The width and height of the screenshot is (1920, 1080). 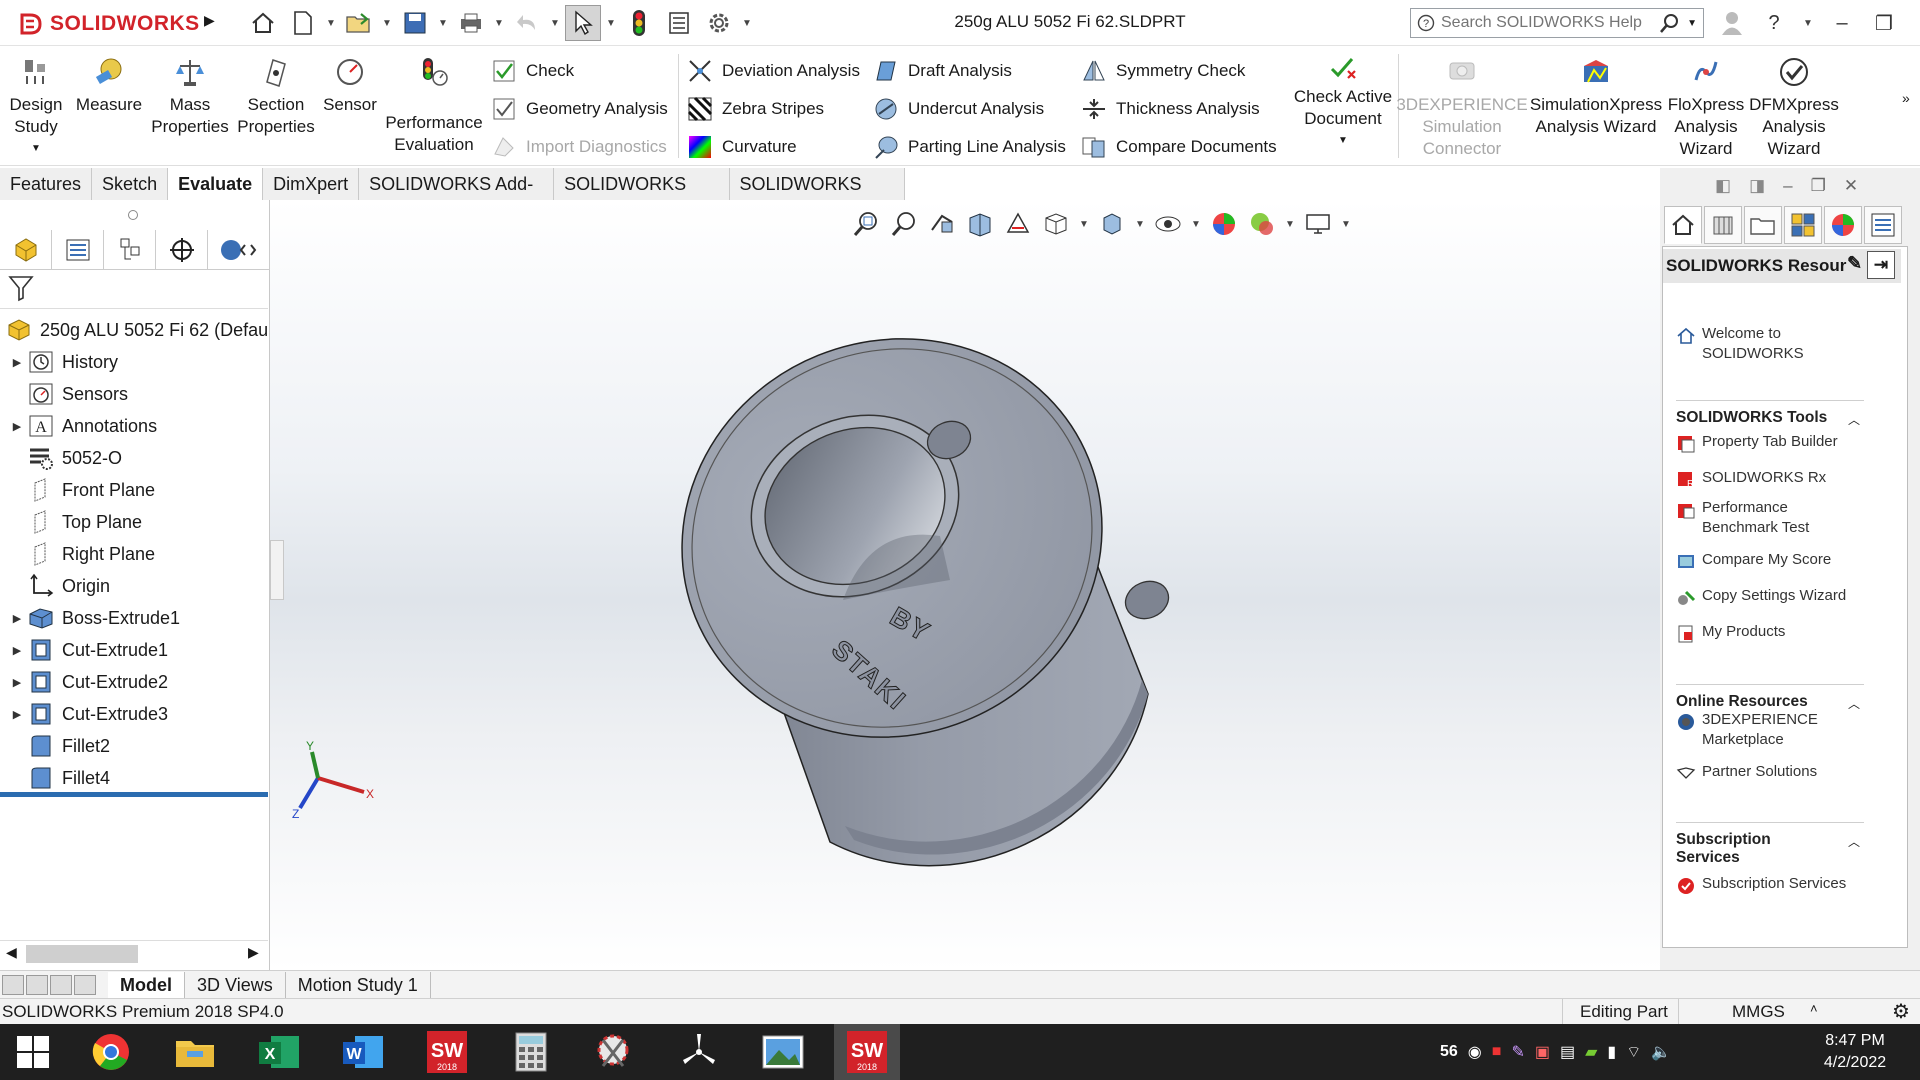 I want to click on home-icon, so click(x=263, y=23).